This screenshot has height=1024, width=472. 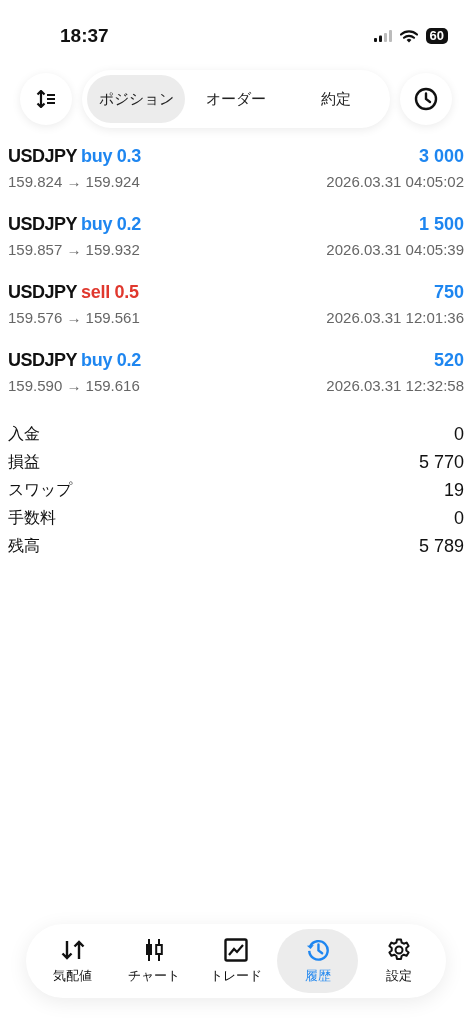 What do you see at coordinates (453, 490) in the screenshot?
I see `summary-value: 19` at bounding box center [453, 490].